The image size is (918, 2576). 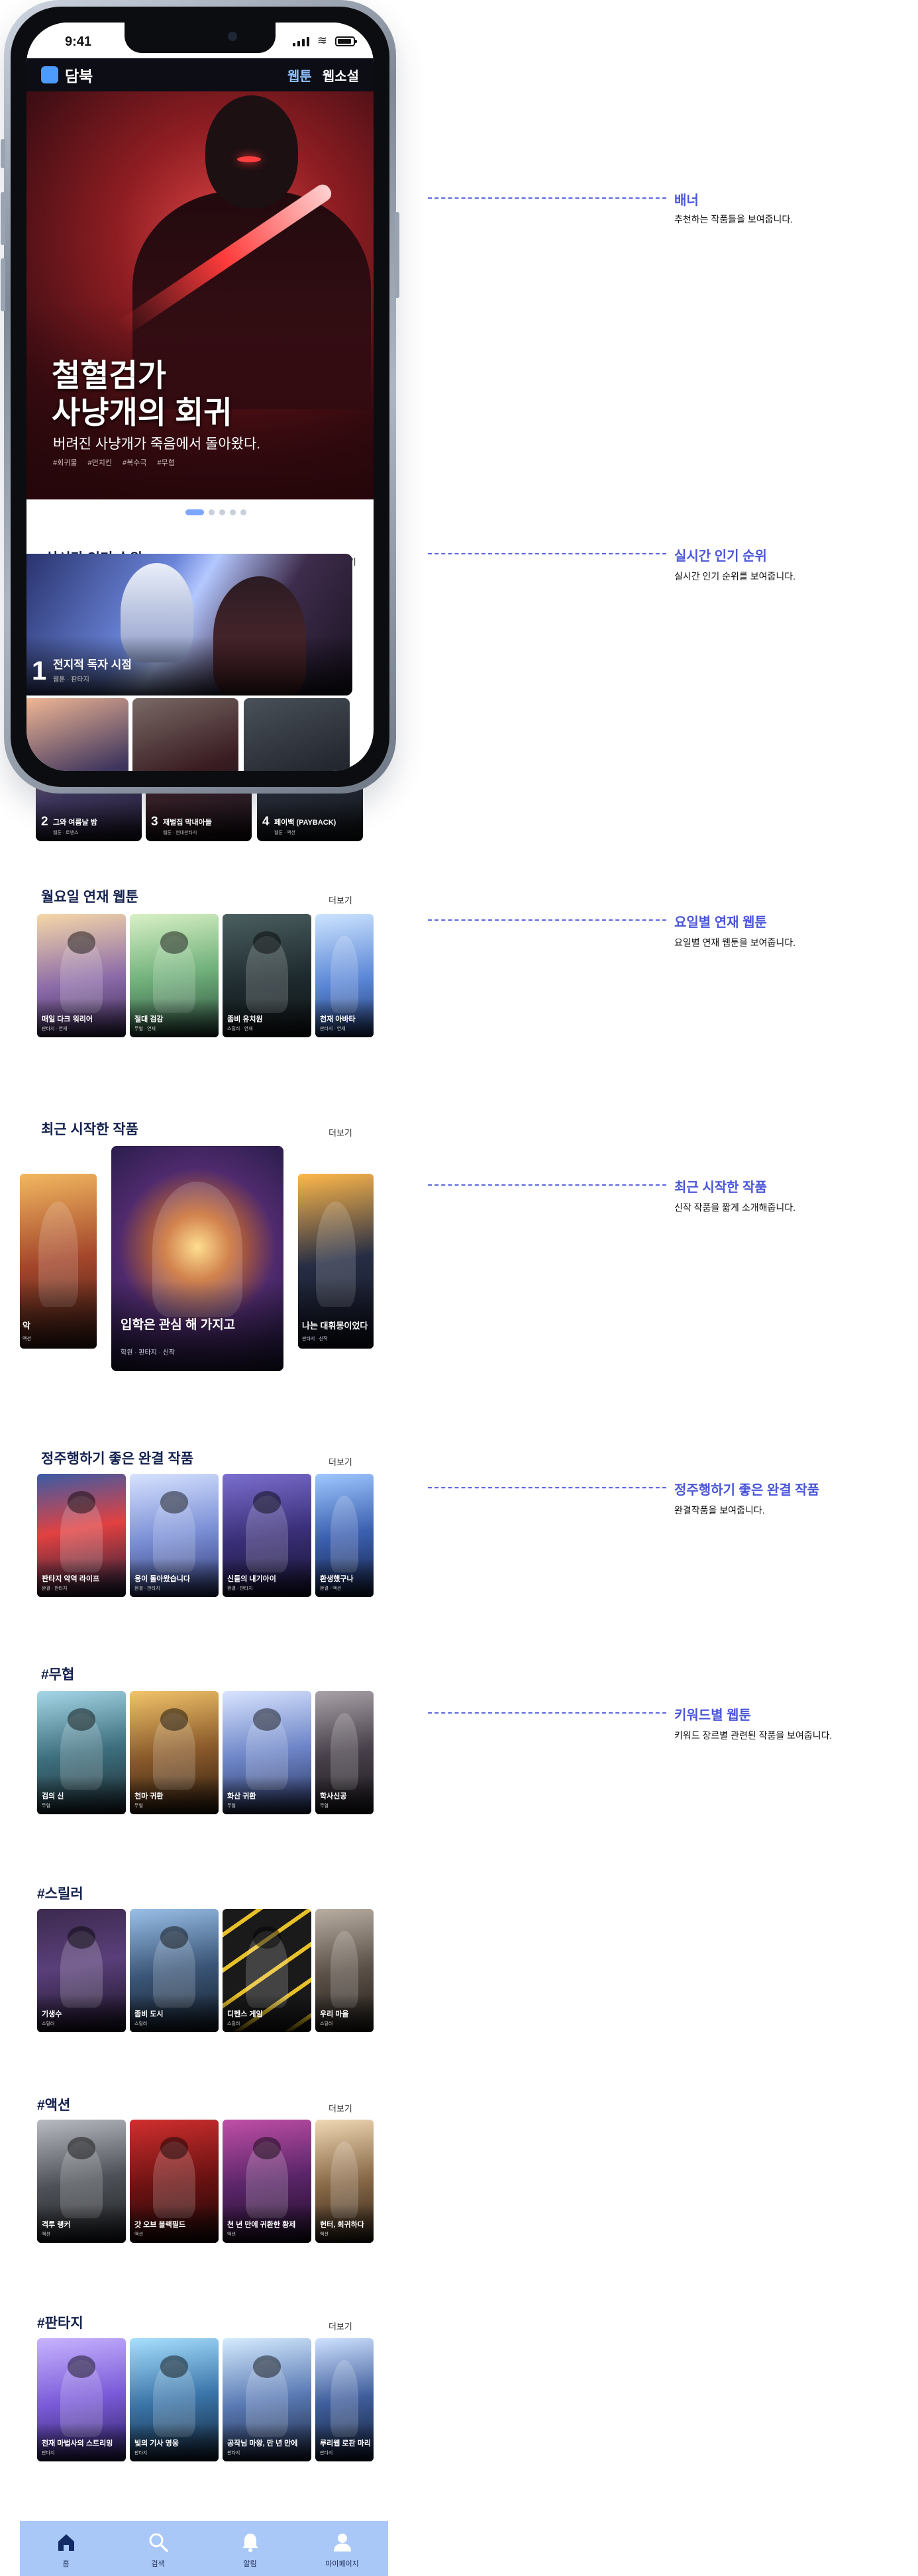 I want to click on annotation-title: 최근 시작한 작품, so click(x=720, y=1187).